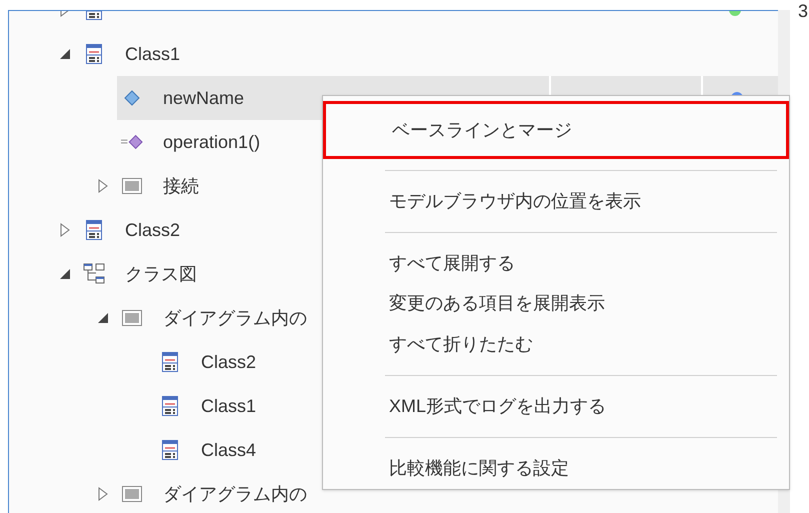  I want to click on tree-label: クラス図, so click(161, 274).